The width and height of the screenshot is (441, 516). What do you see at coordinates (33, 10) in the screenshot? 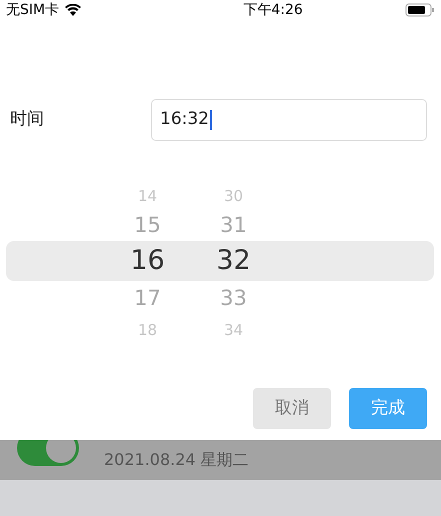
I see `carrier-label: 无SIM卡` at bounding box center [33, 10].